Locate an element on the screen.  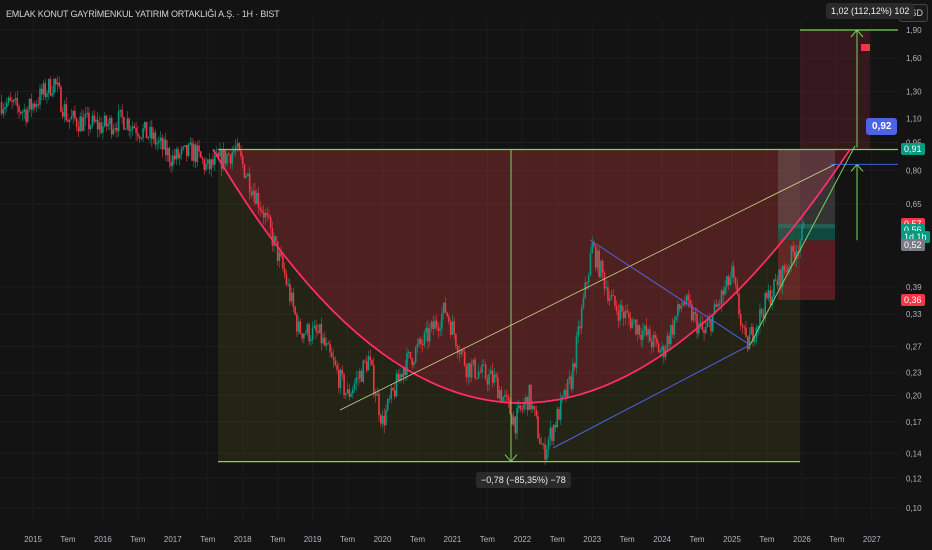
y-tick-label: 0,33 is located at coordinates (914, 314).